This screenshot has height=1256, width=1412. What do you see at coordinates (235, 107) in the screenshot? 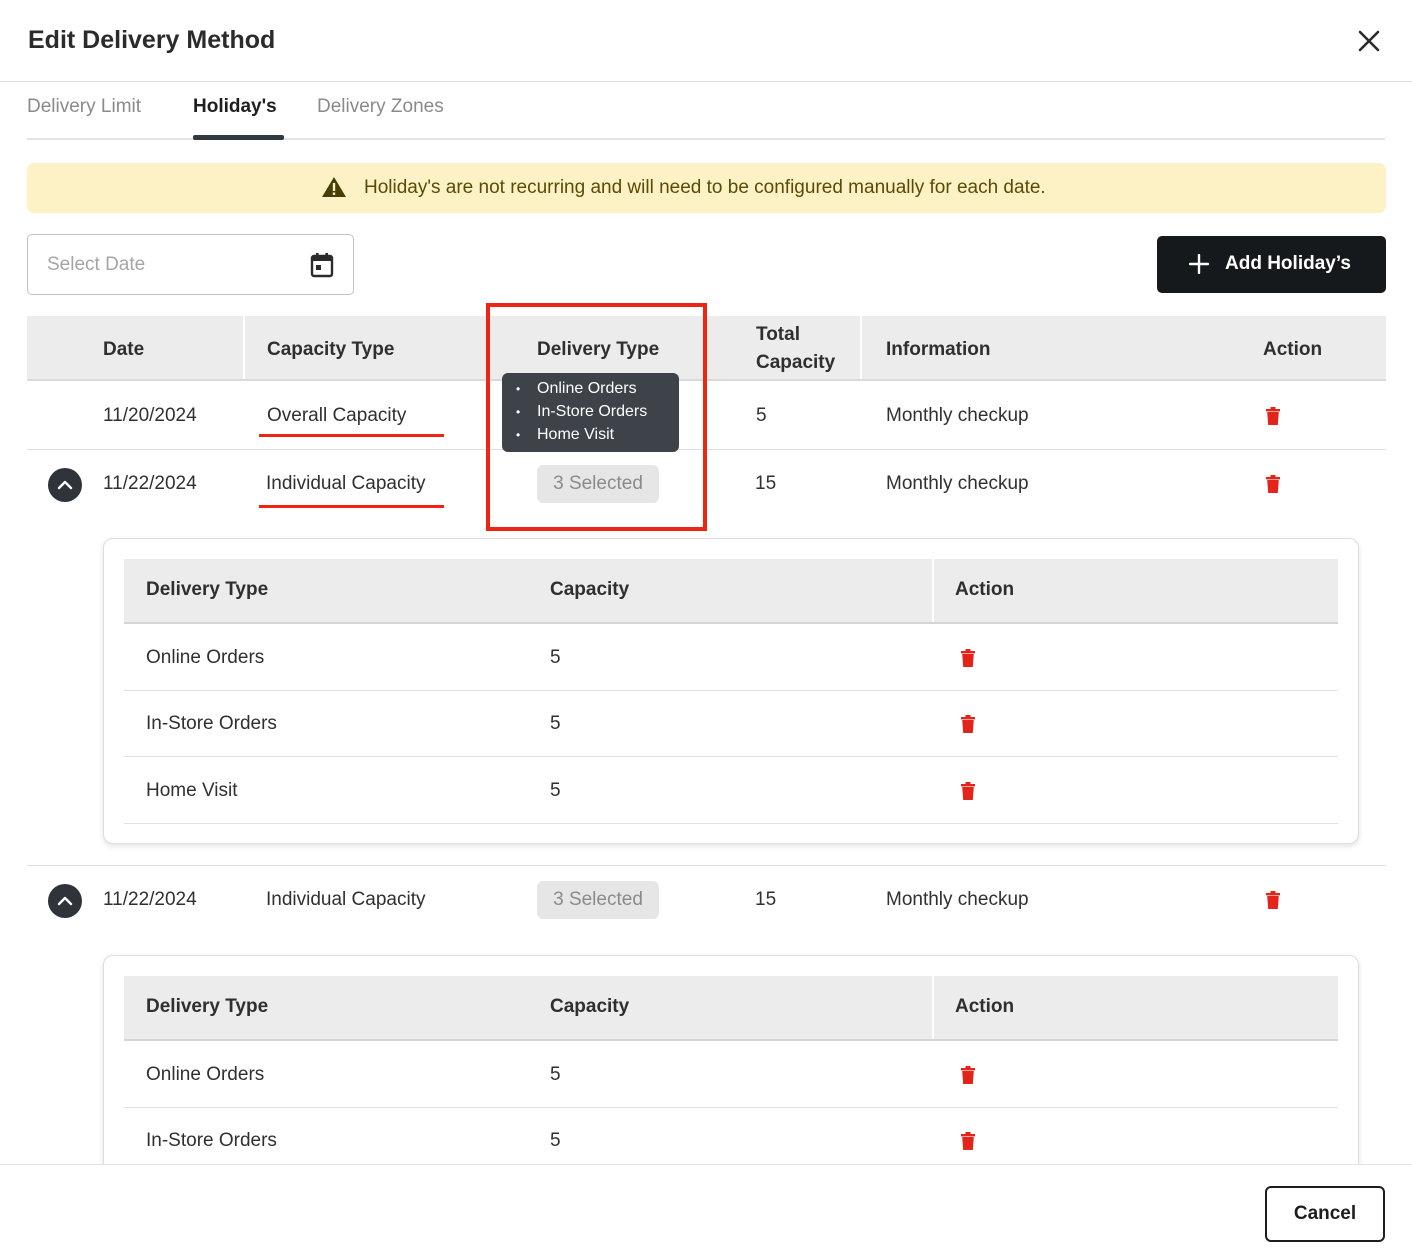
I see `tab-holidays: Holiday's` at bounding box center [235, 107].